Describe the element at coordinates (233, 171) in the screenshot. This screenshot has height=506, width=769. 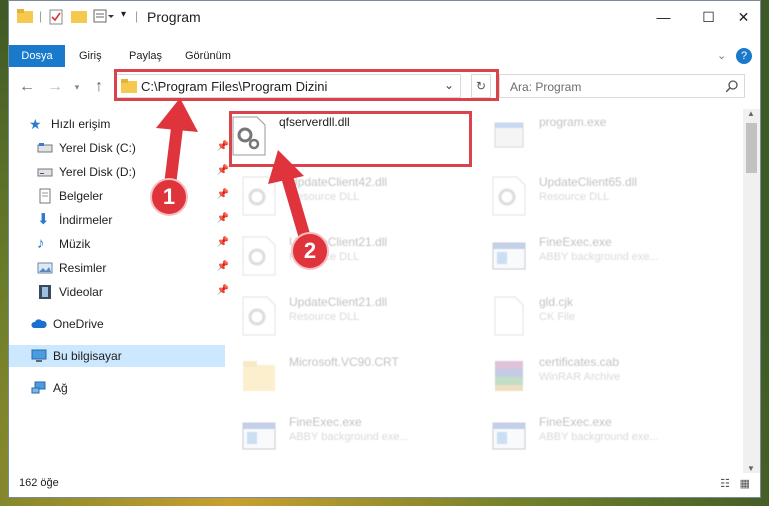
I see `annotation-arrows` at that location.